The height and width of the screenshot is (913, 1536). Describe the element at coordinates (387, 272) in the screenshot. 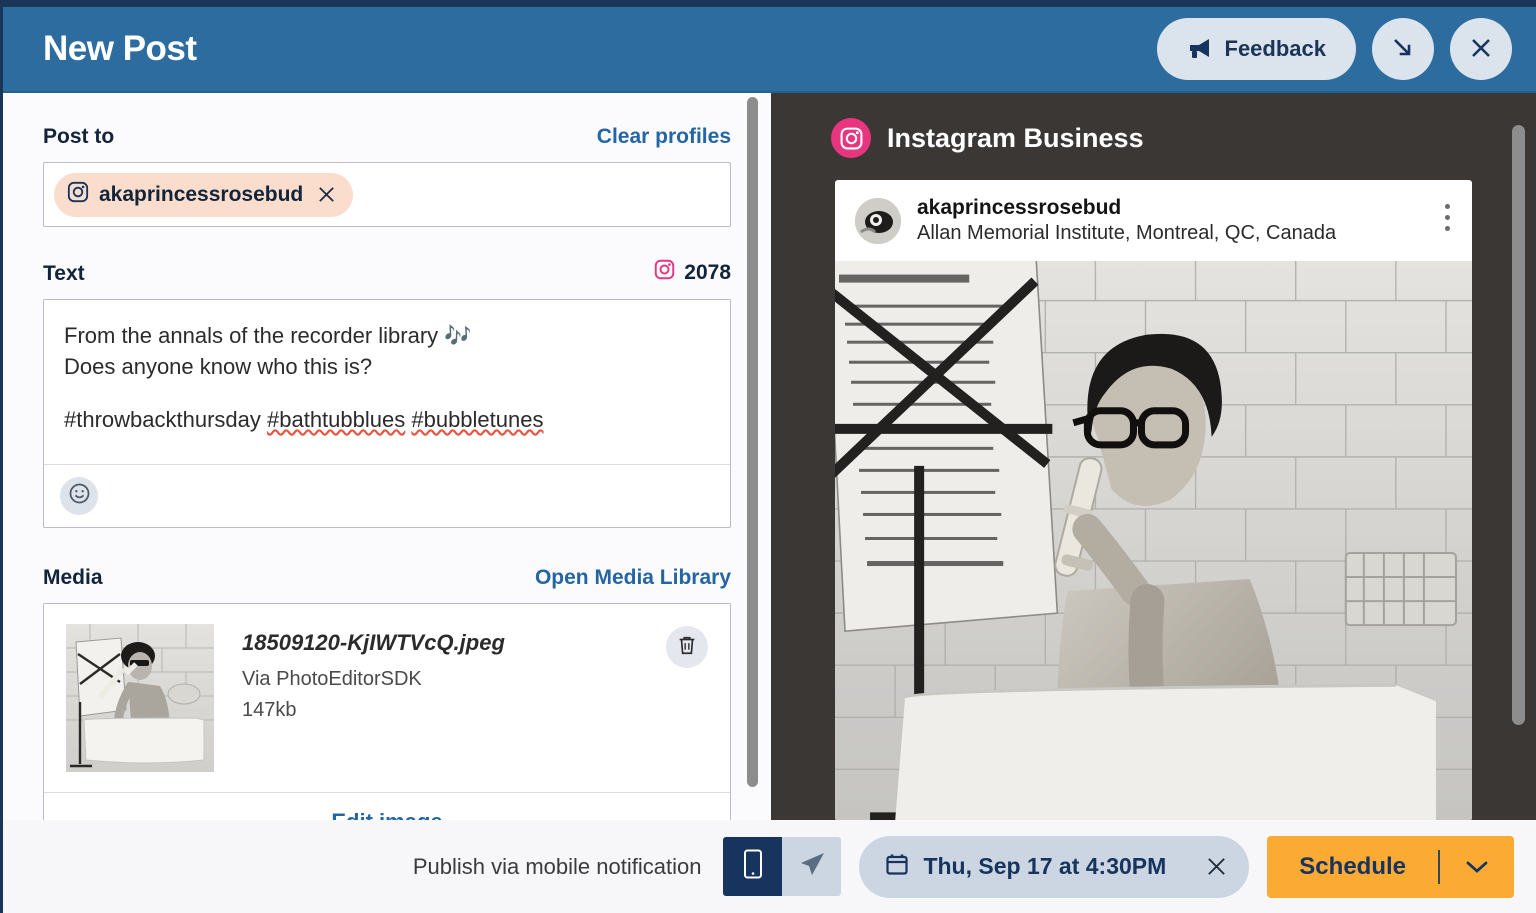

I see `text-header: Text 2078` at that location.